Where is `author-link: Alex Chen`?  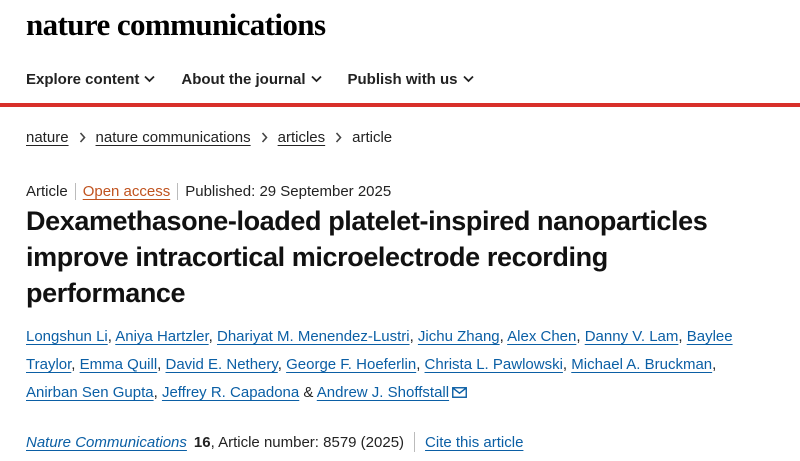
author-link: Alex Chen is located at coordinates (541, 336).